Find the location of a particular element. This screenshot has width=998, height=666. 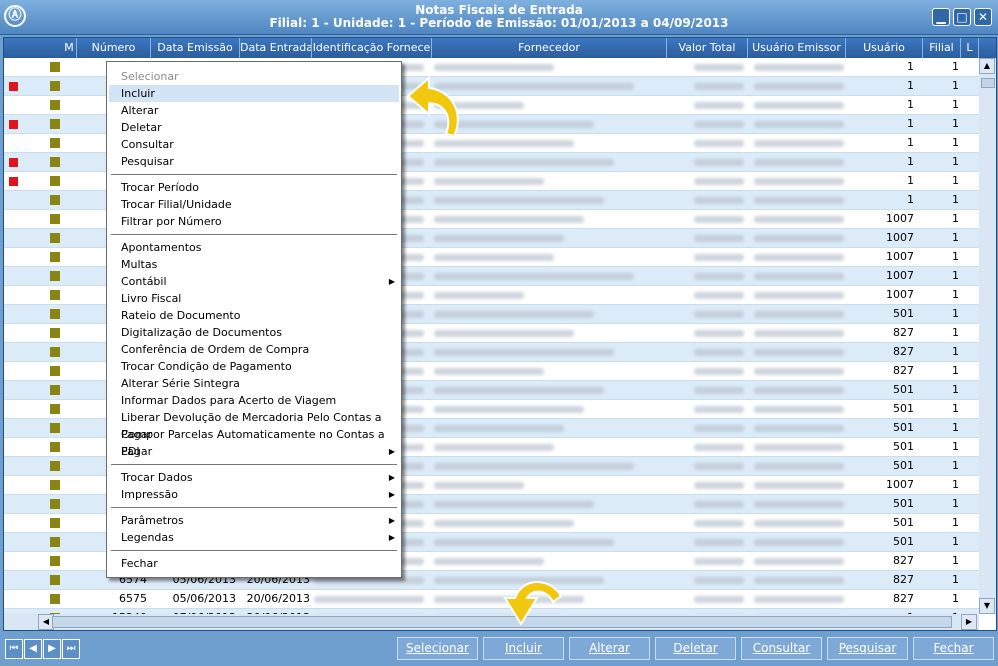

menu-item-fechar: Fechar is located at coordinates (254, 563).